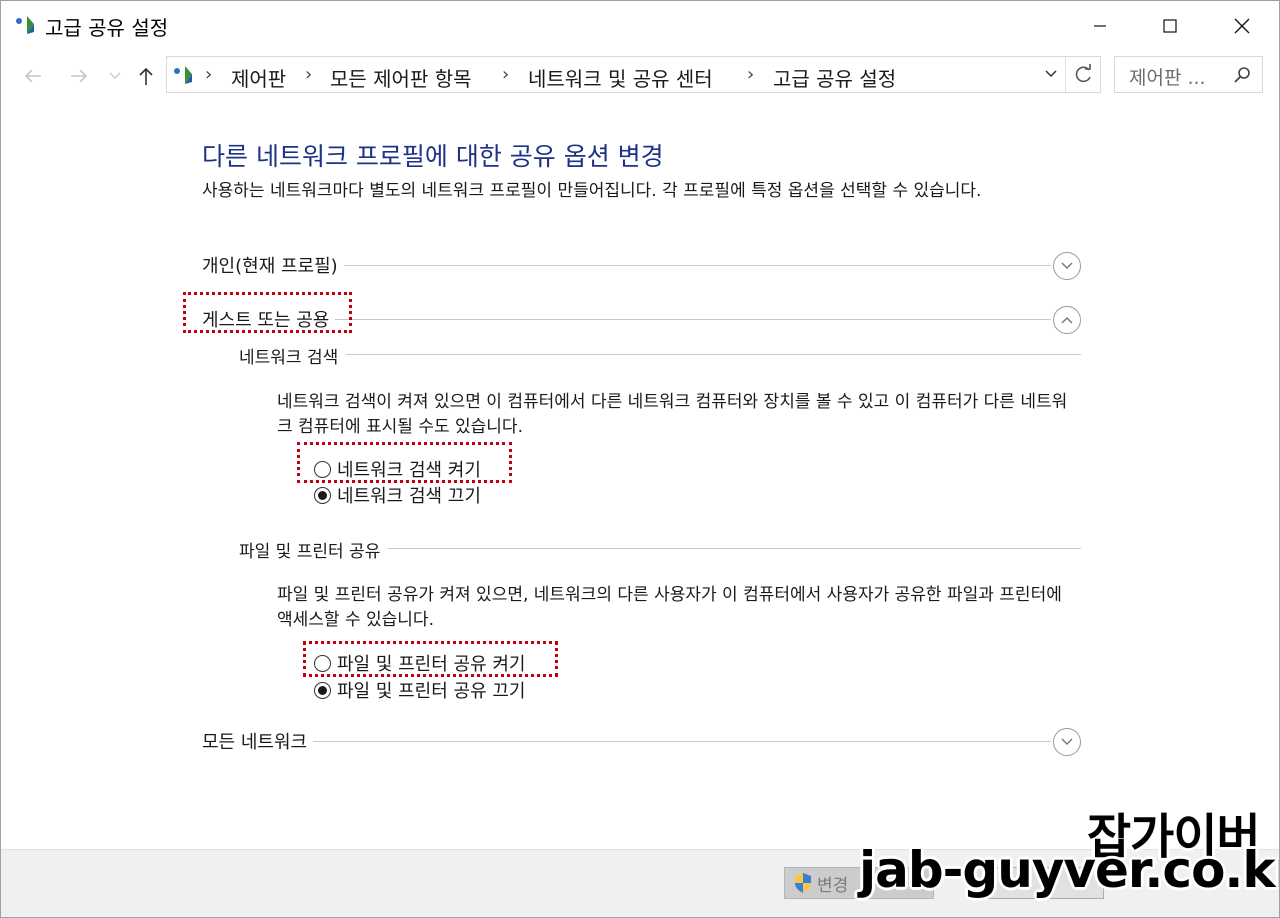 The image size is (1280, 918). I want to click on arrow-right-icon, so click(79, 76).